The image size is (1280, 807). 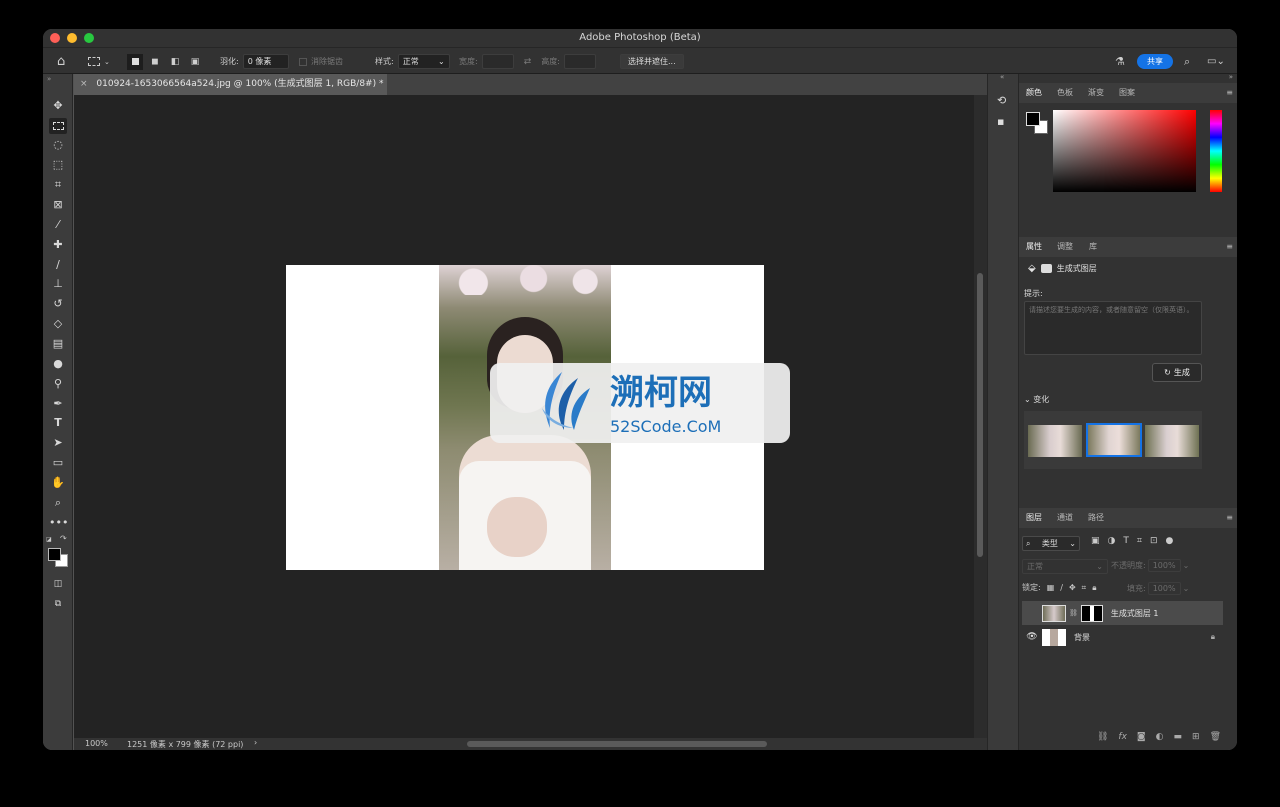 I want to click on layer-row-background: 👁︎ 背景 🔒︎, so click(x=1122, y=637).